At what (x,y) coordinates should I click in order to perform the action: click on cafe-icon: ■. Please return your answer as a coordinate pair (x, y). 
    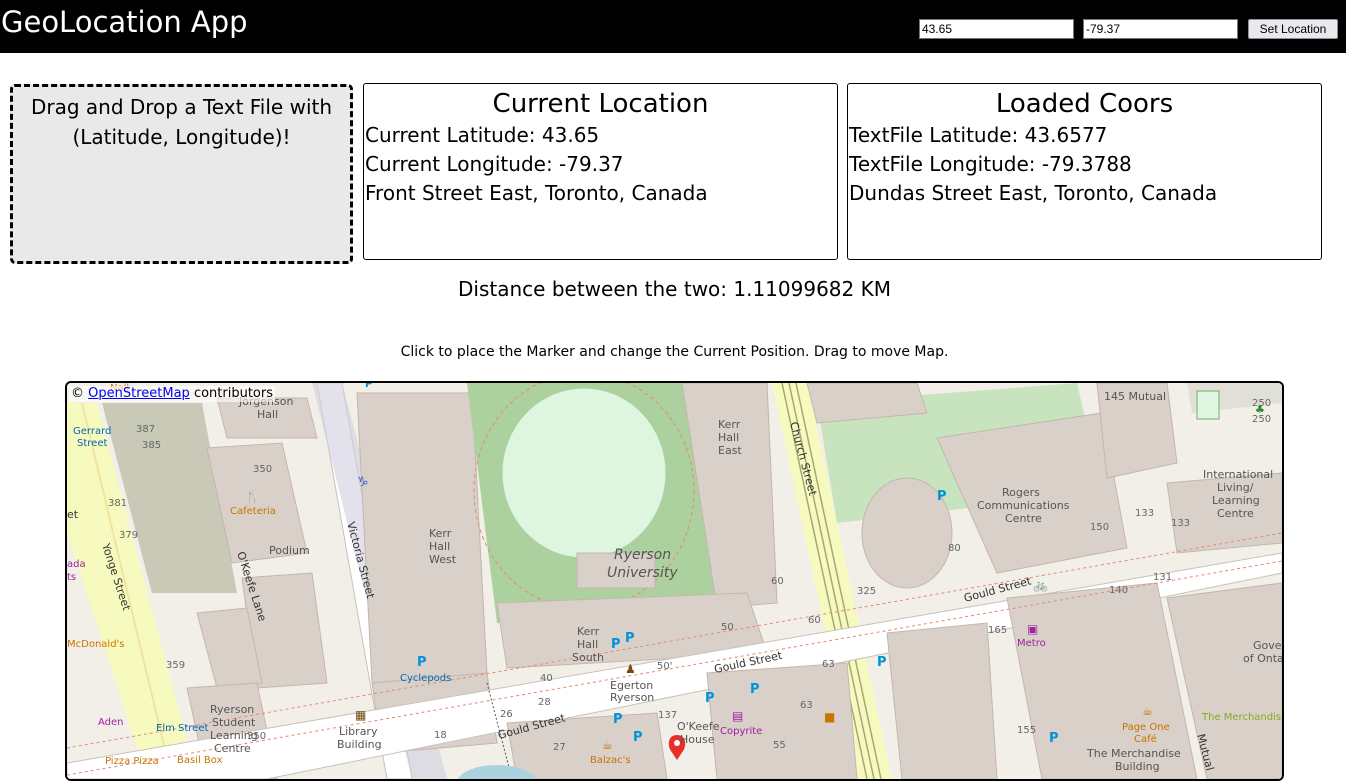
    Looking at the image, I should click on (829, 717).